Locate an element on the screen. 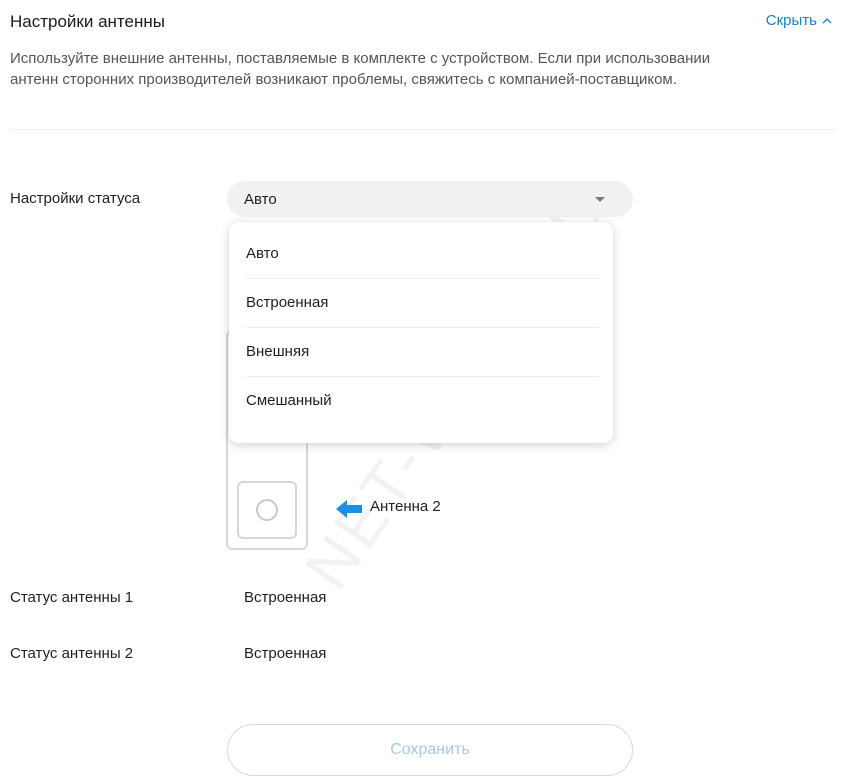  hide-link-label: Скрыть is located at coordinates (791, 20).